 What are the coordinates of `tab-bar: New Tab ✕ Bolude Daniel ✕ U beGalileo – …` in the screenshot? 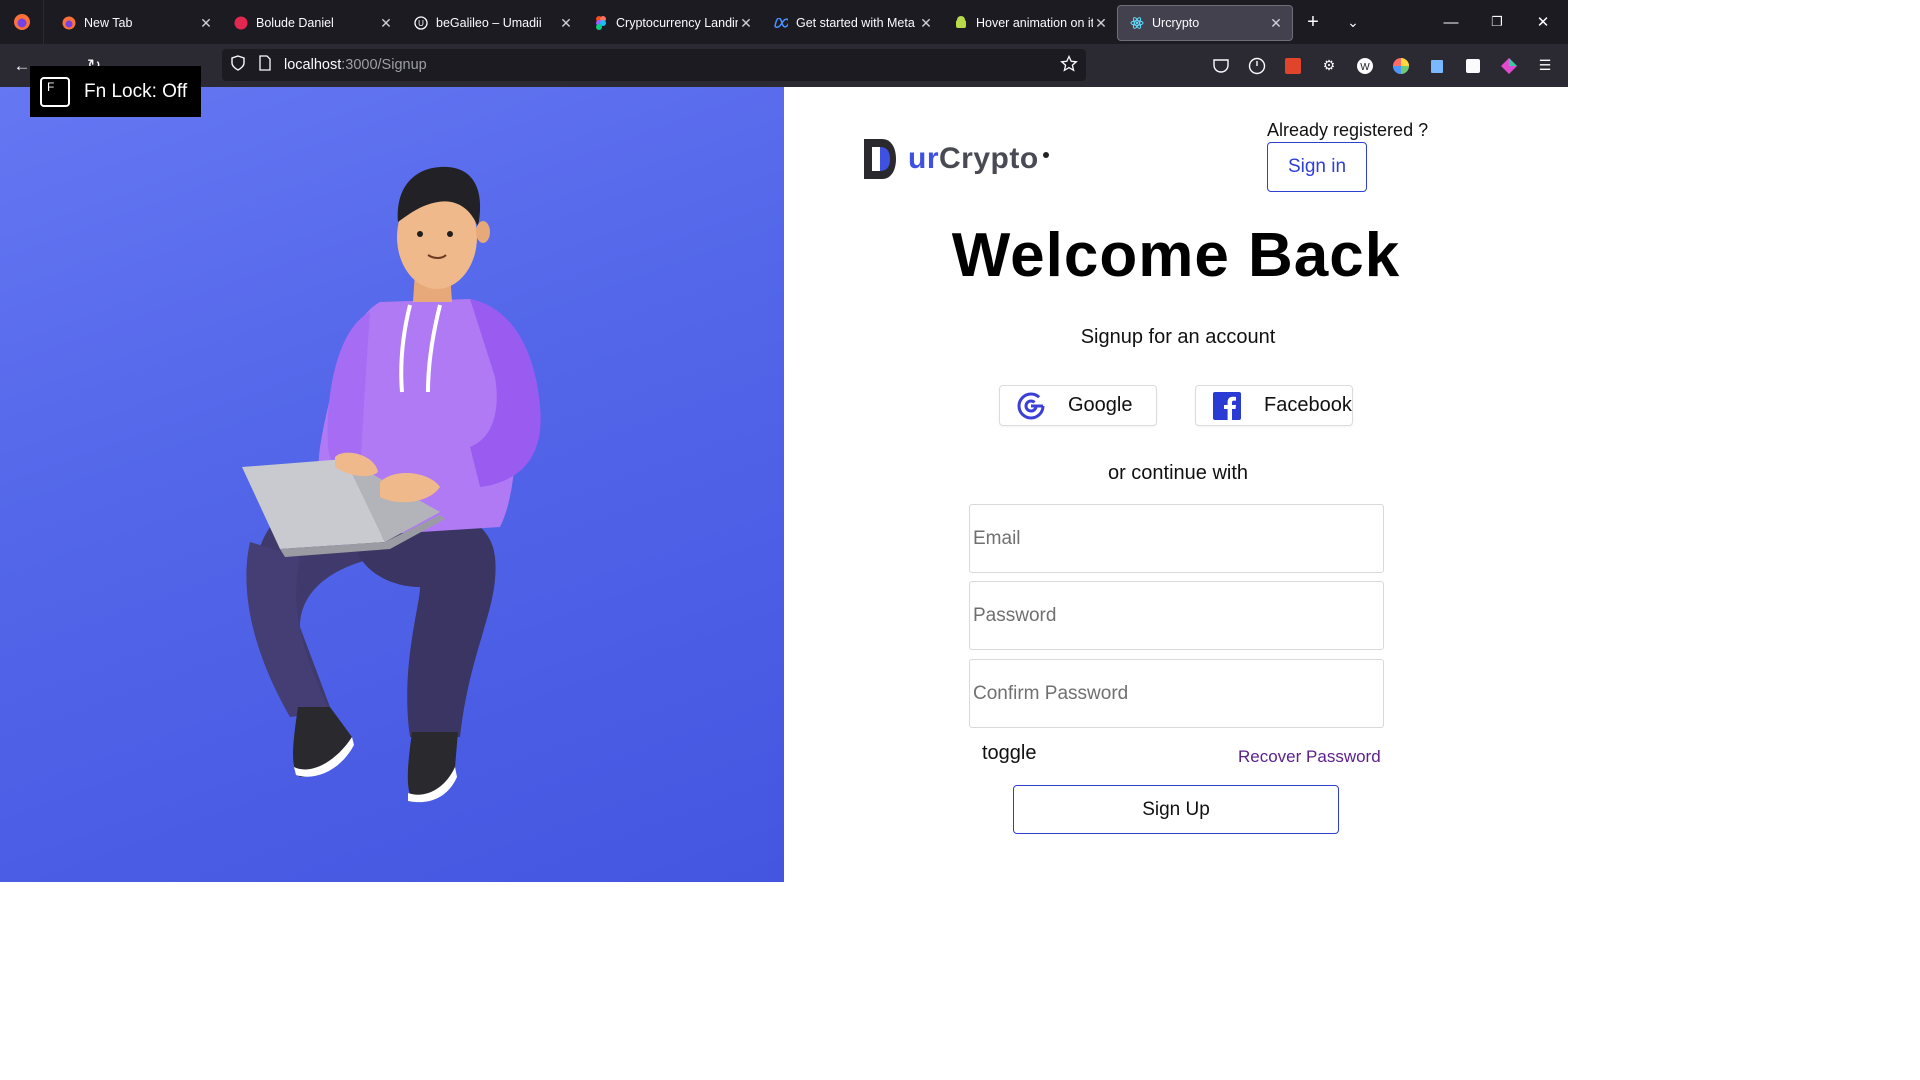 It's located at (784, 22).